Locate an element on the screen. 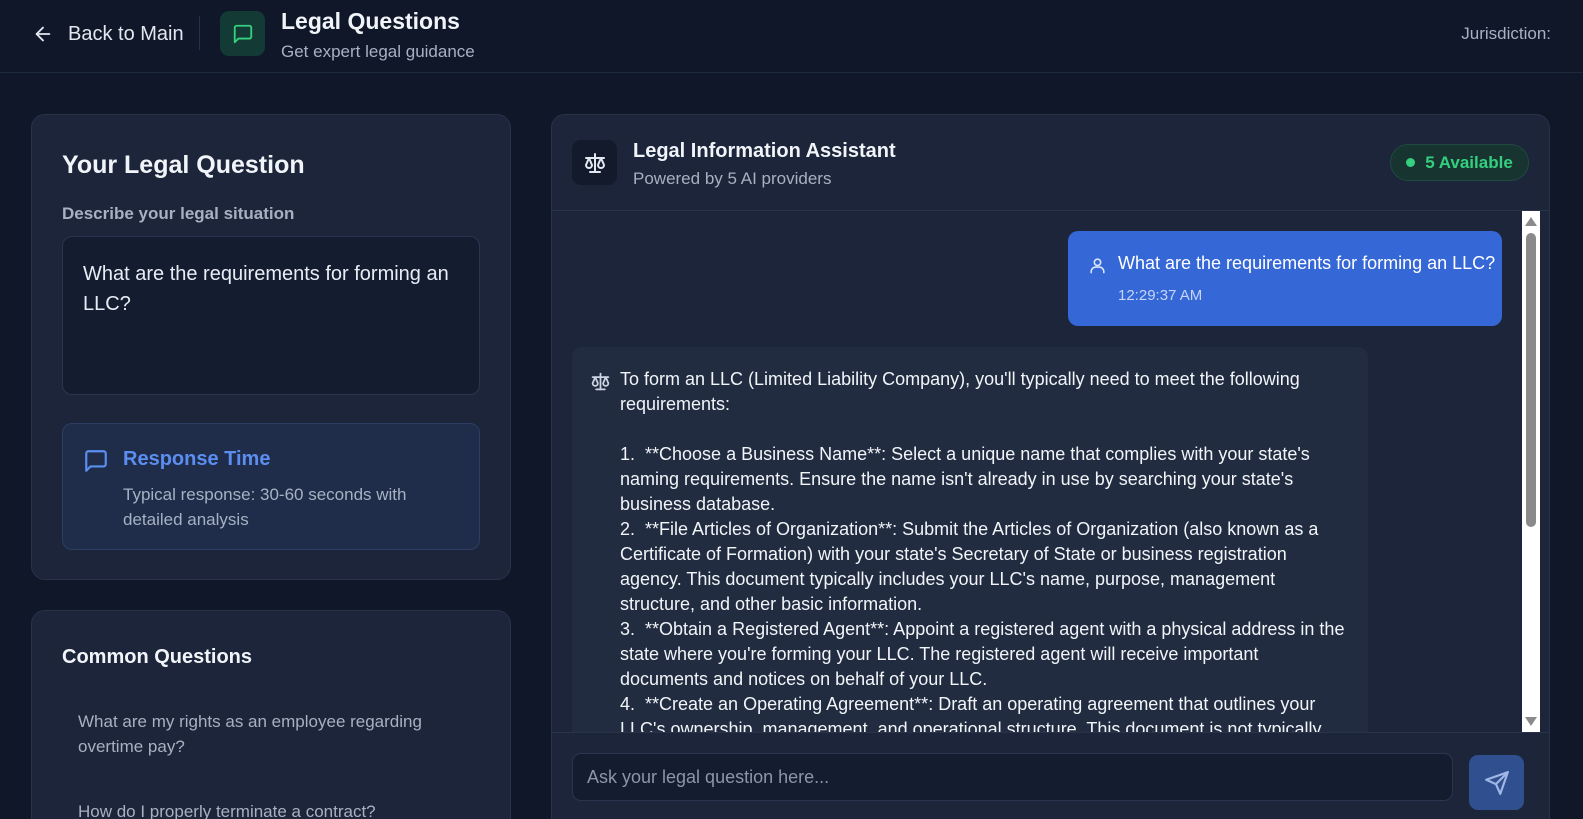 This screenshot has height=819, width=1583. assistant-avatar is located at coordinates (594, 162).